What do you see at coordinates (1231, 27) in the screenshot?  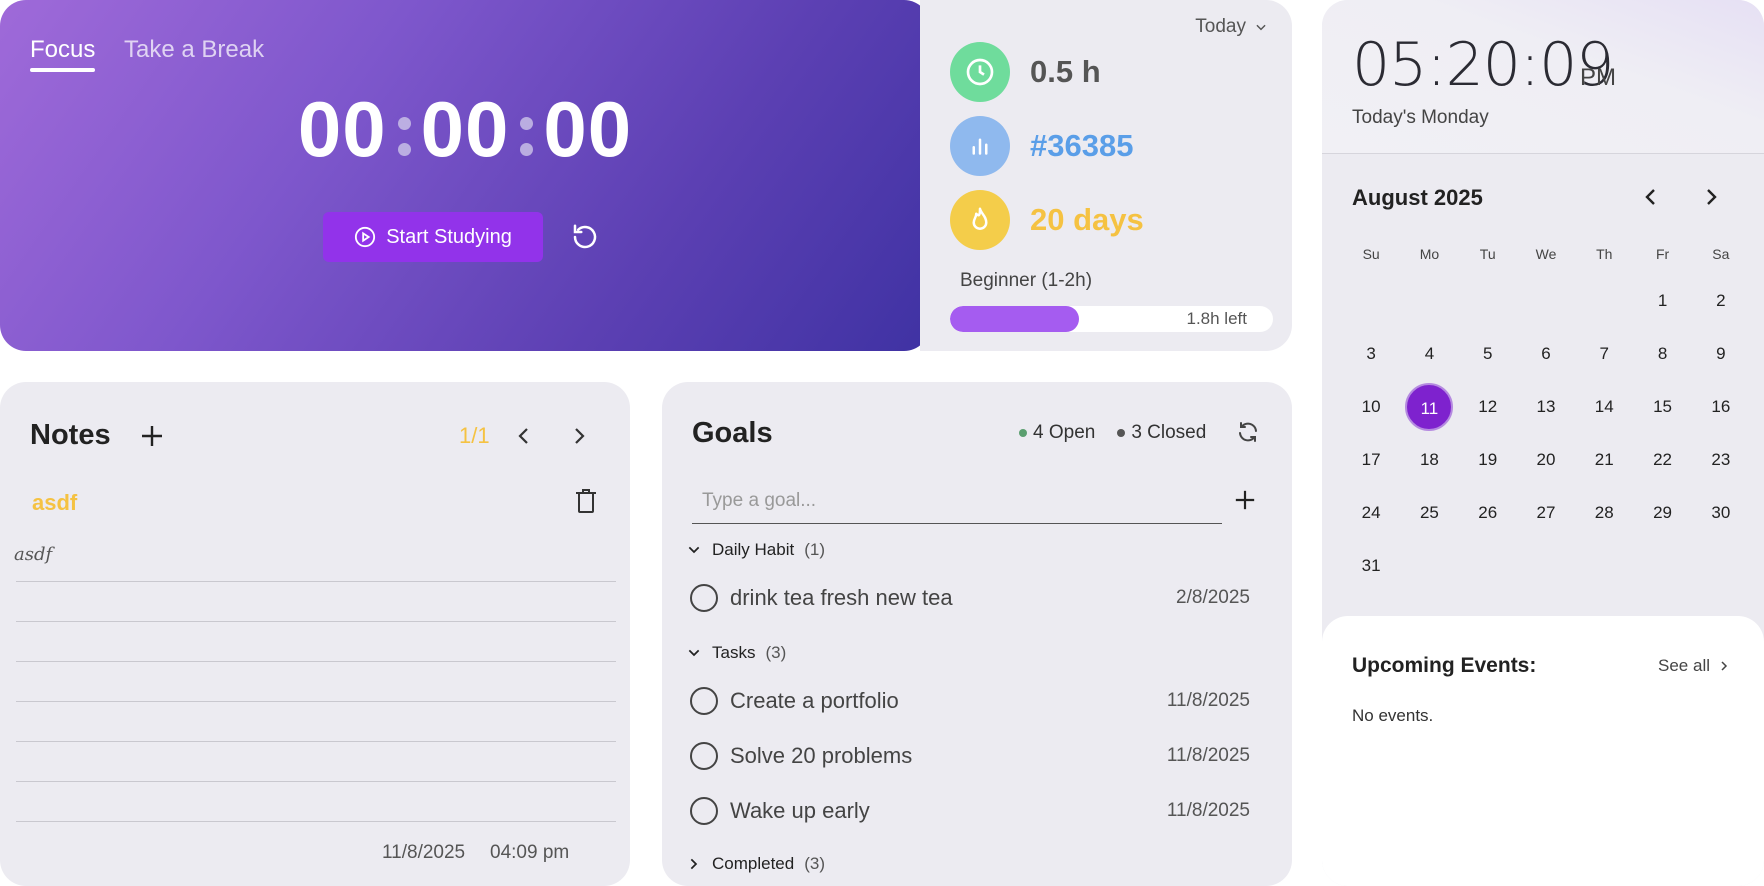 I see `period-dropdown: Today` at bounding box center [1231, 27].